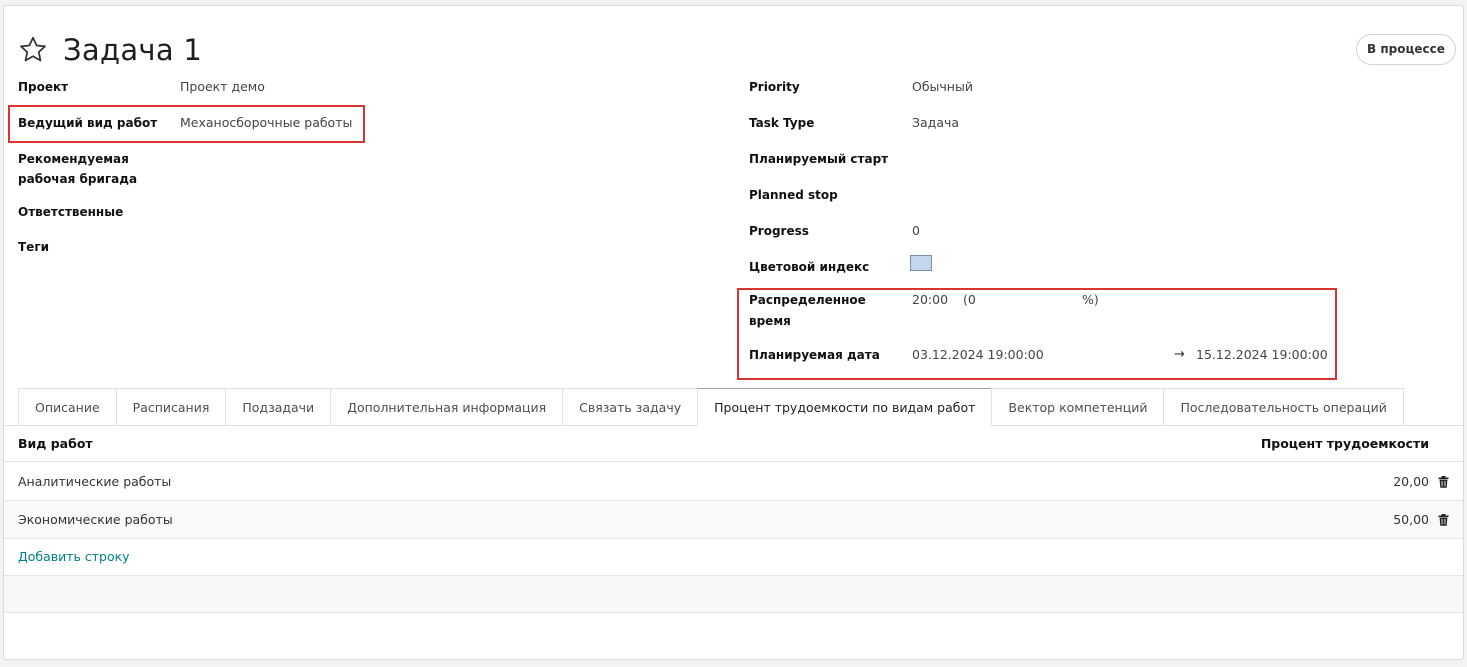 The image size is (1467, 667). Describe the element at coordinates (793, 195) in the screenshot. I see `planned-stop-label: Planned stop` at that location.